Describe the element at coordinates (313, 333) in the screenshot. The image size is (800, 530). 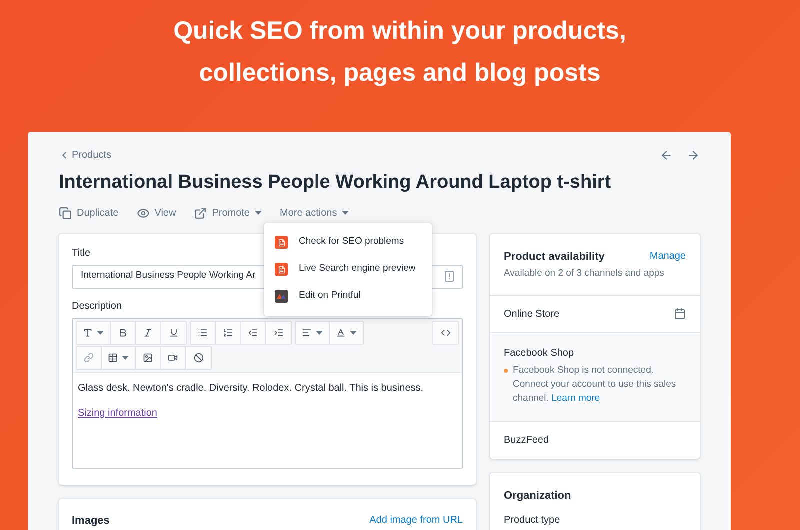
I see `align-button` at that location.